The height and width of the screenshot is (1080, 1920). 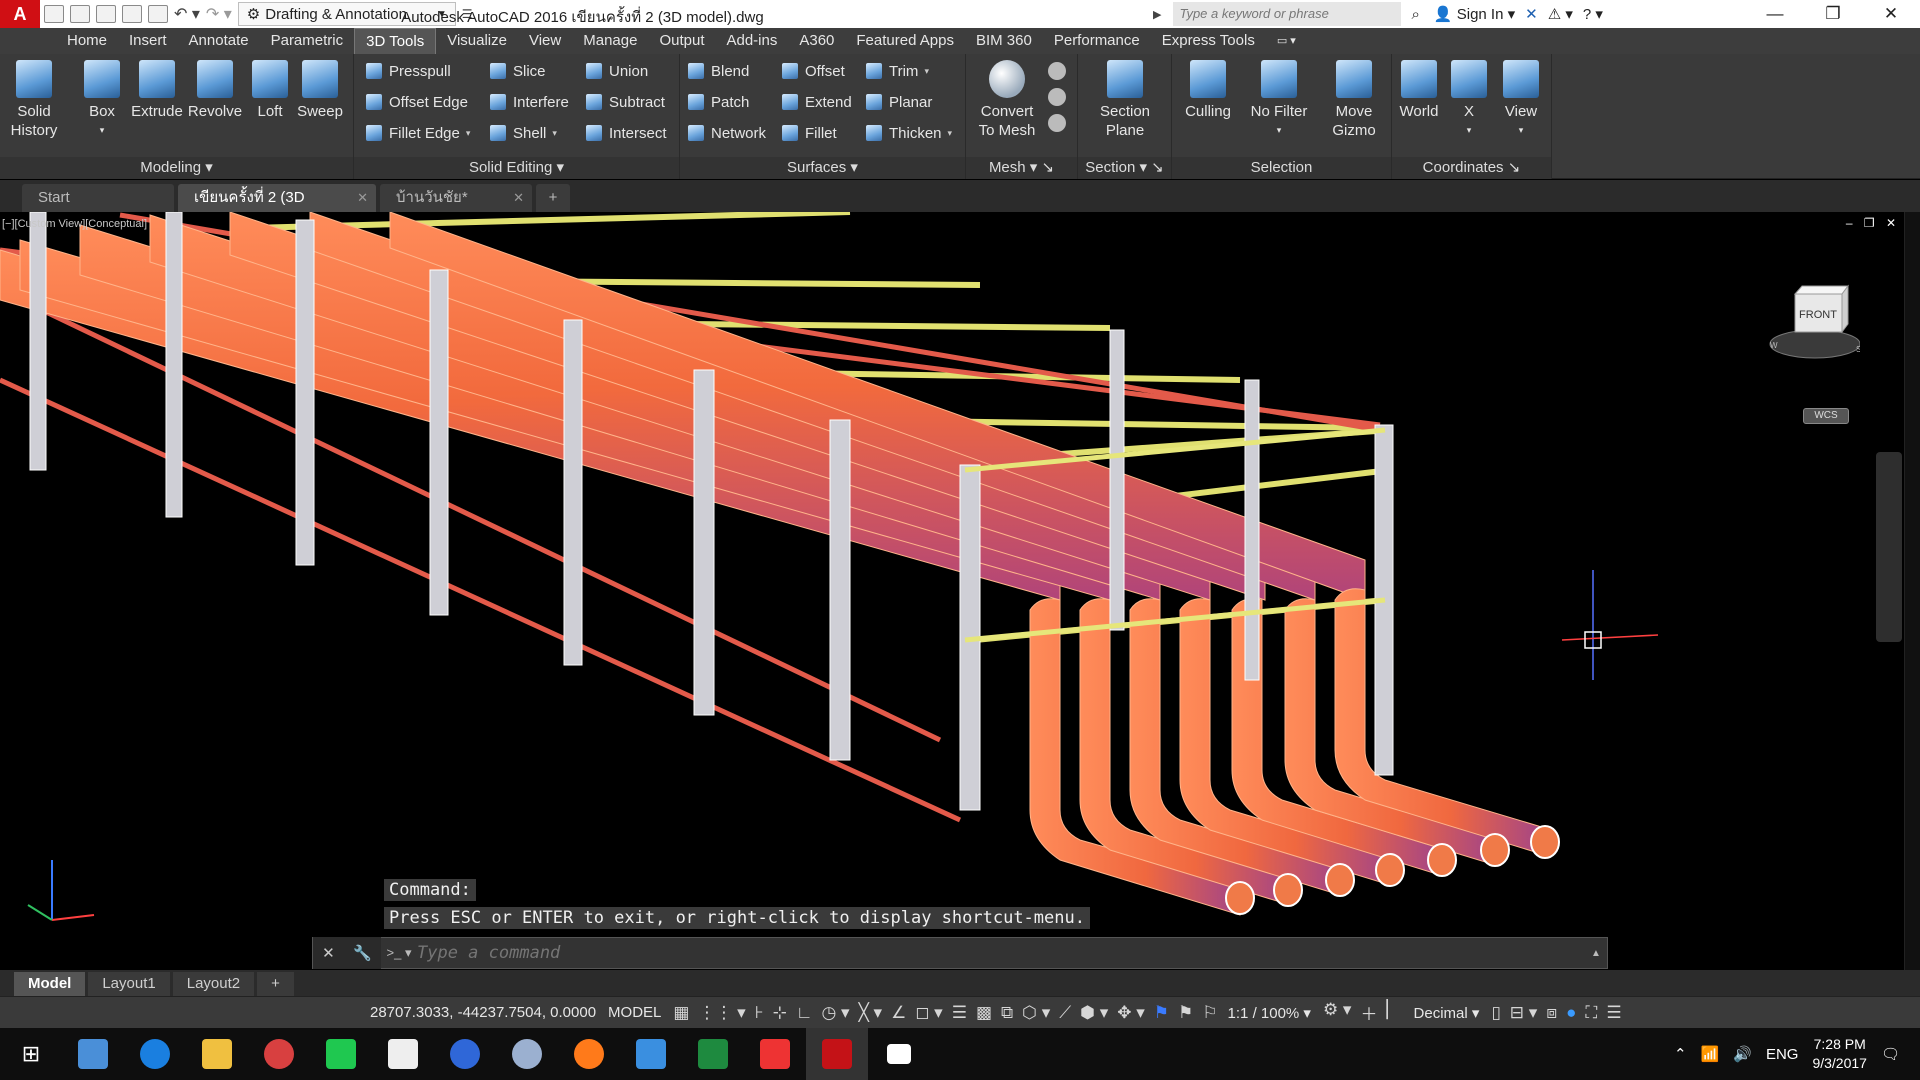 What do you see at coordinates (751, 41) in the screenshot?
I see `tab-add-ins: Add-ins` at bounding box center [751, 41].